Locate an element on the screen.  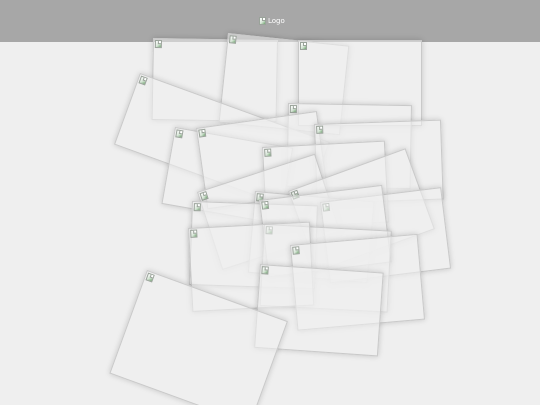
top-bar: Logo is located at coordinates (270, 21).